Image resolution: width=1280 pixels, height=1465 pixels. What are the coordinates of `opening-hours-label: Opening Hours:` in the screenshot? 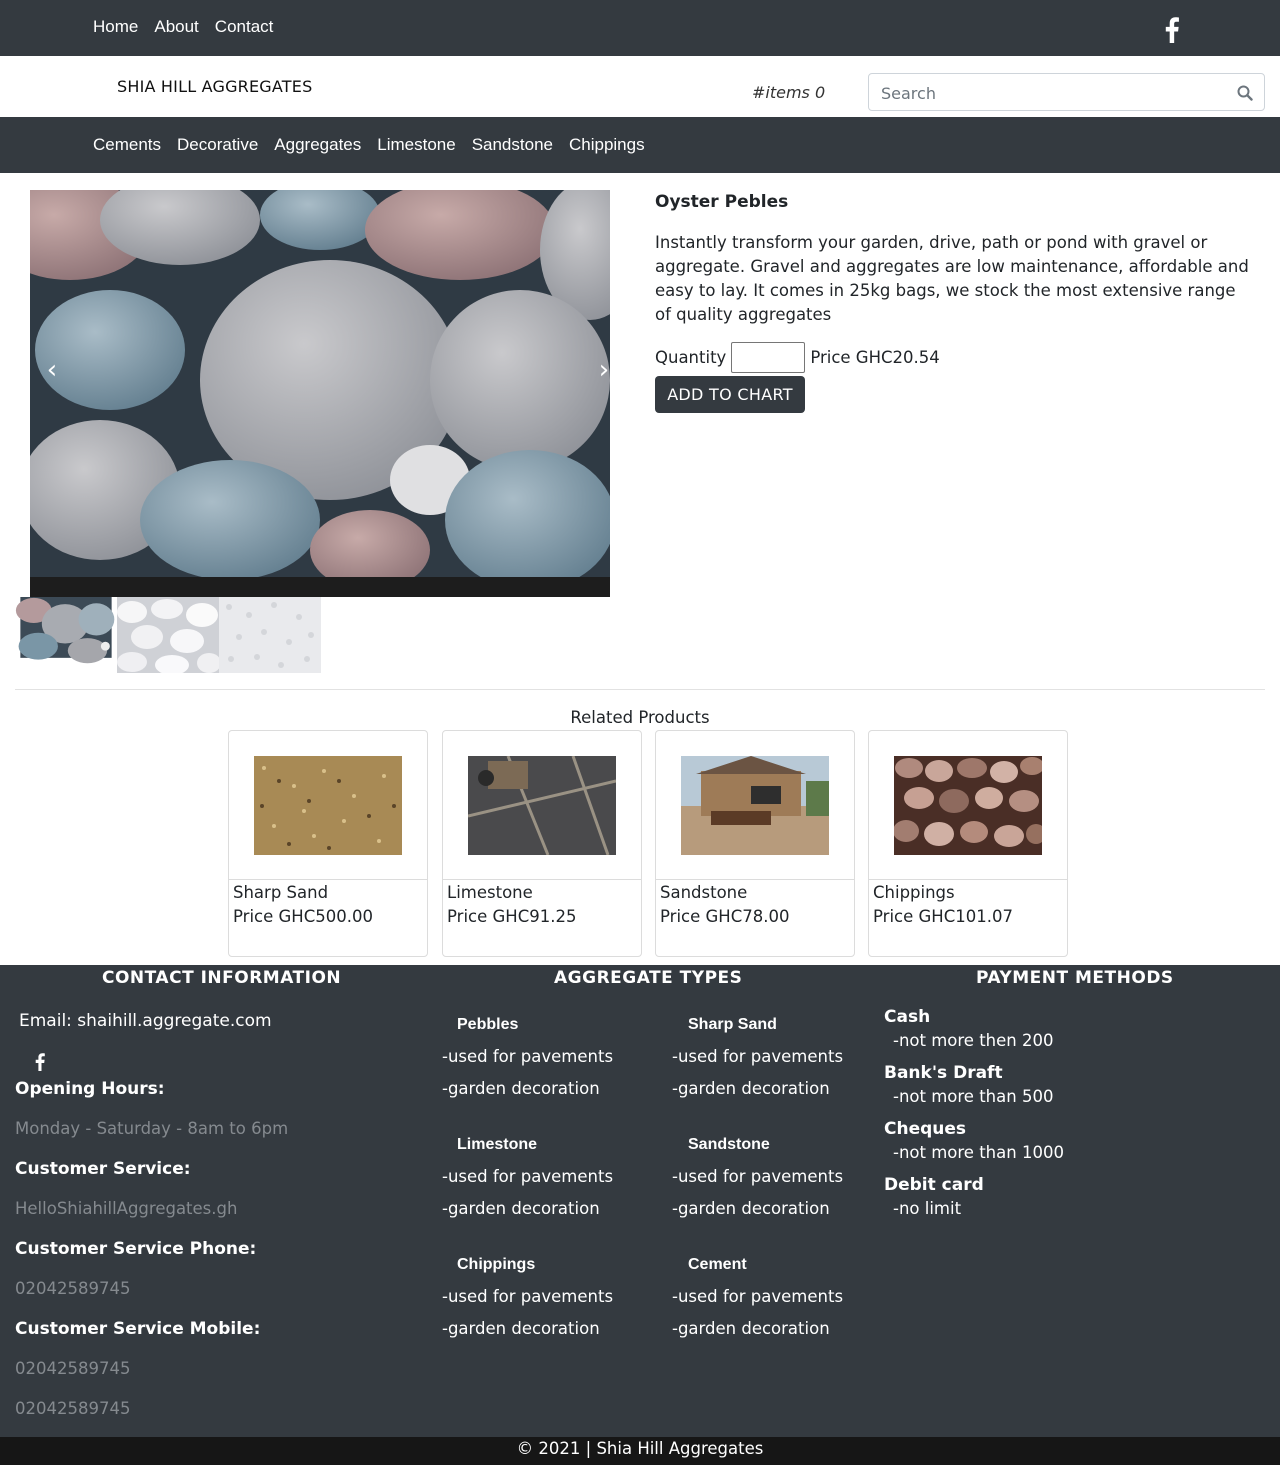 It's located at (90, 1089).